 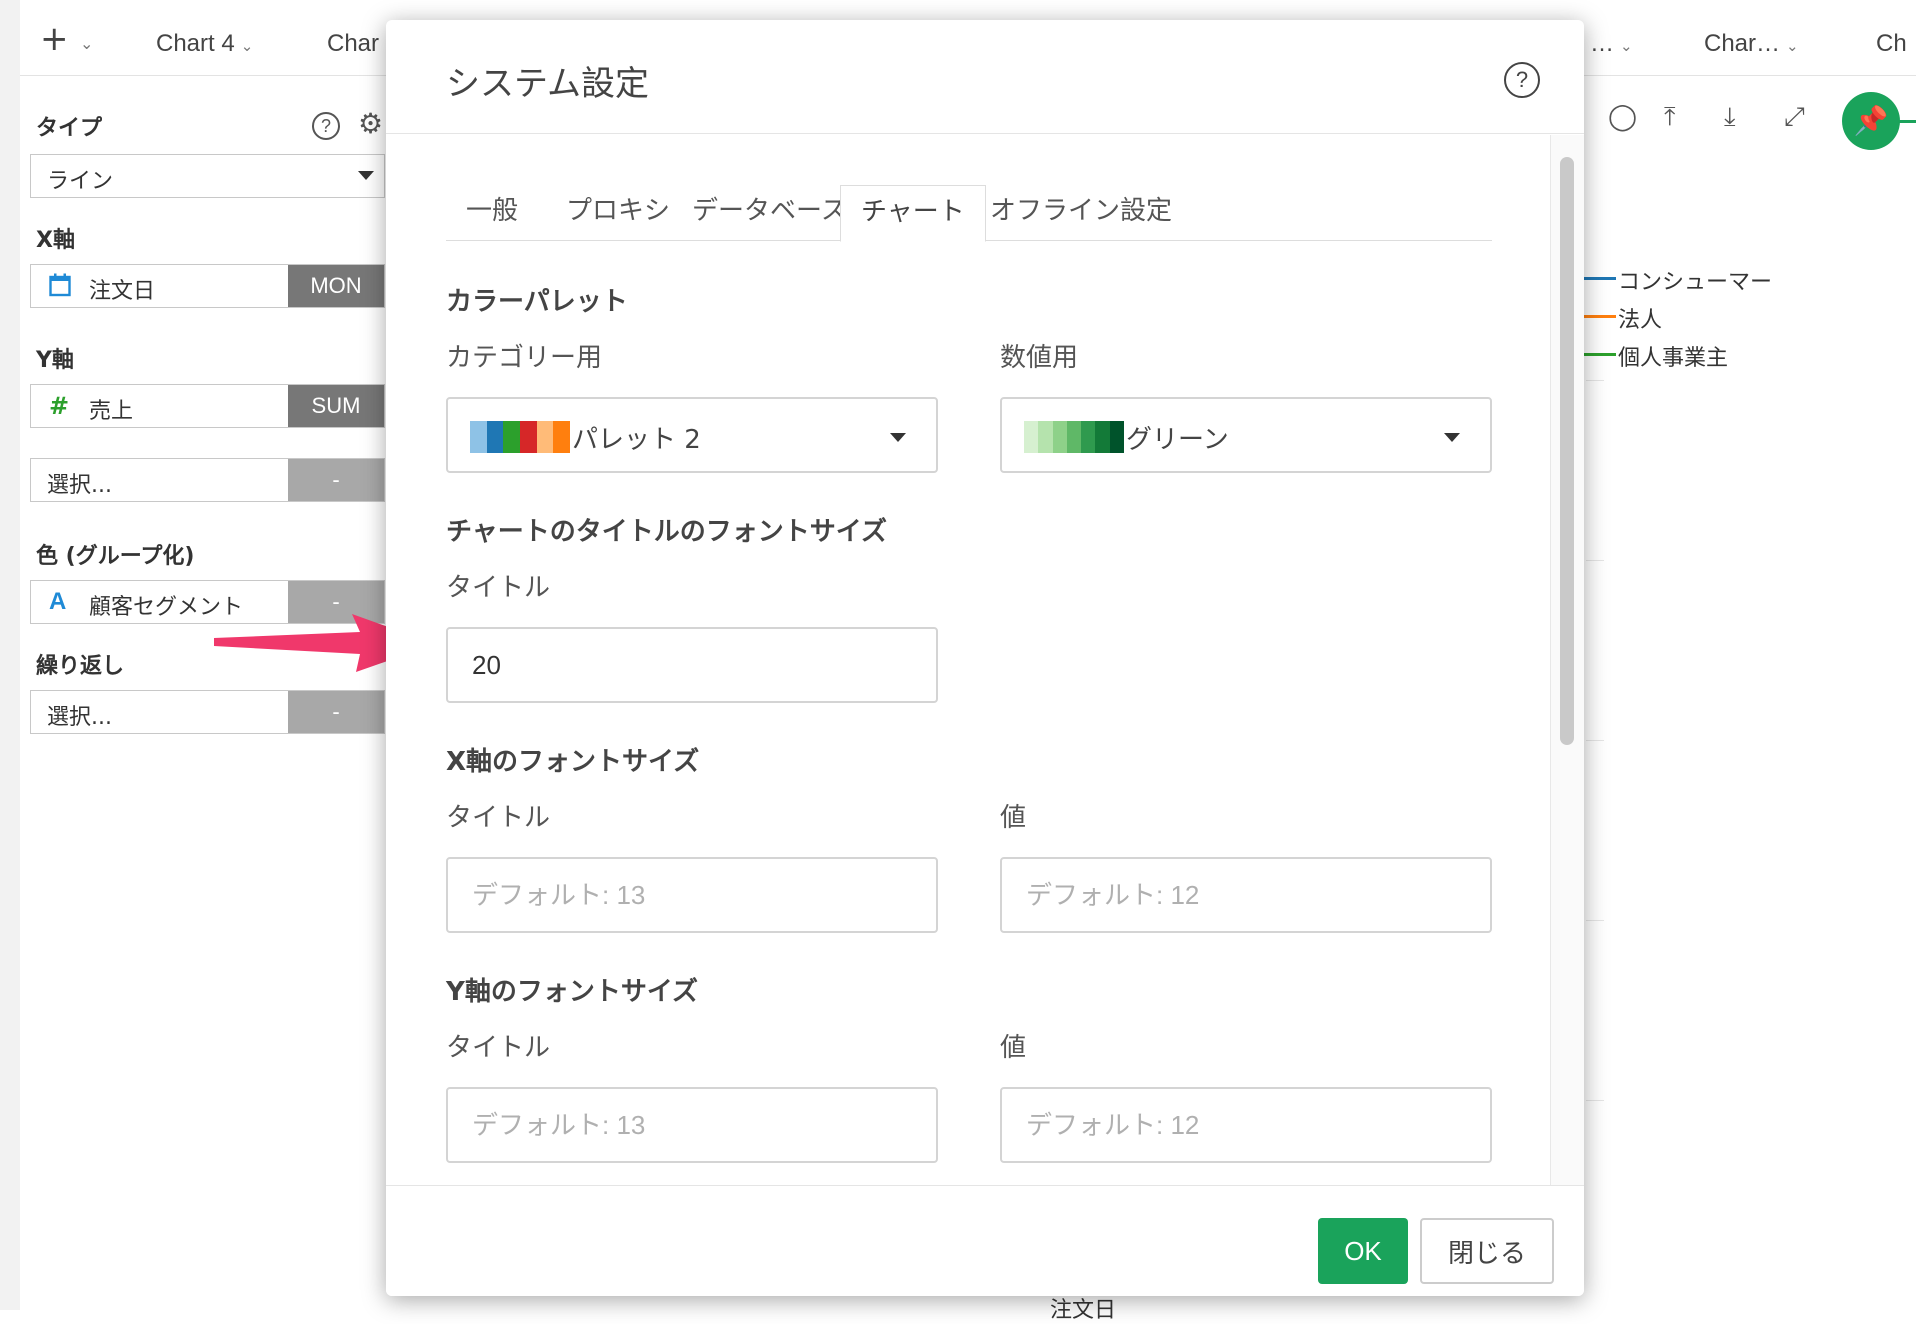 What do you see at coordinates (10, 655) in the screenshot?
I see `left-gutter` at bounding box center [10, 655].